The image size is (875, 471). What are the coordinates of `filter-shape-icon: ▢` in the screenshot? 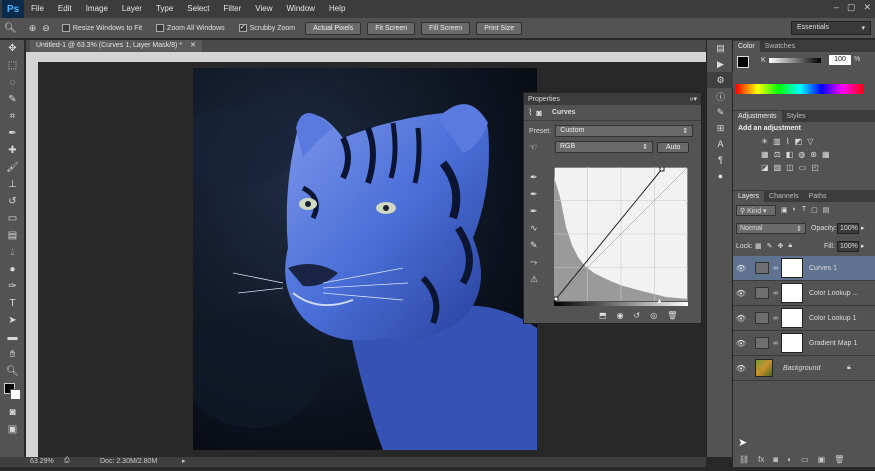 It's located at (814, 210).